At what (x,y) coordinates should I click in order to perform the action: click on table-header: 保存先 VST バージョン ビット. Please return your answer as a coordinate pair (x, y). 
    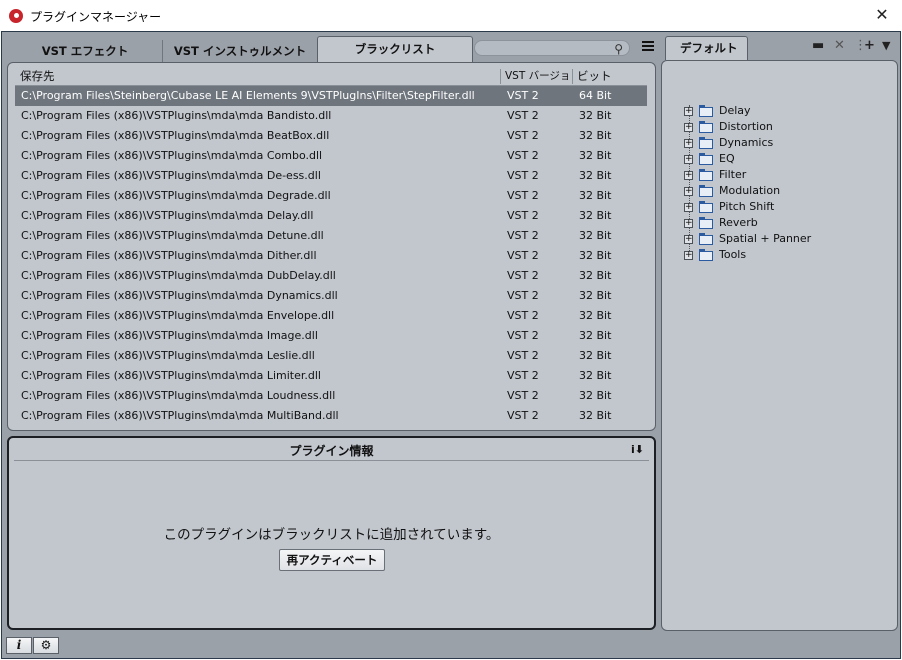
    Looking at the image, I should click on (331, 76).